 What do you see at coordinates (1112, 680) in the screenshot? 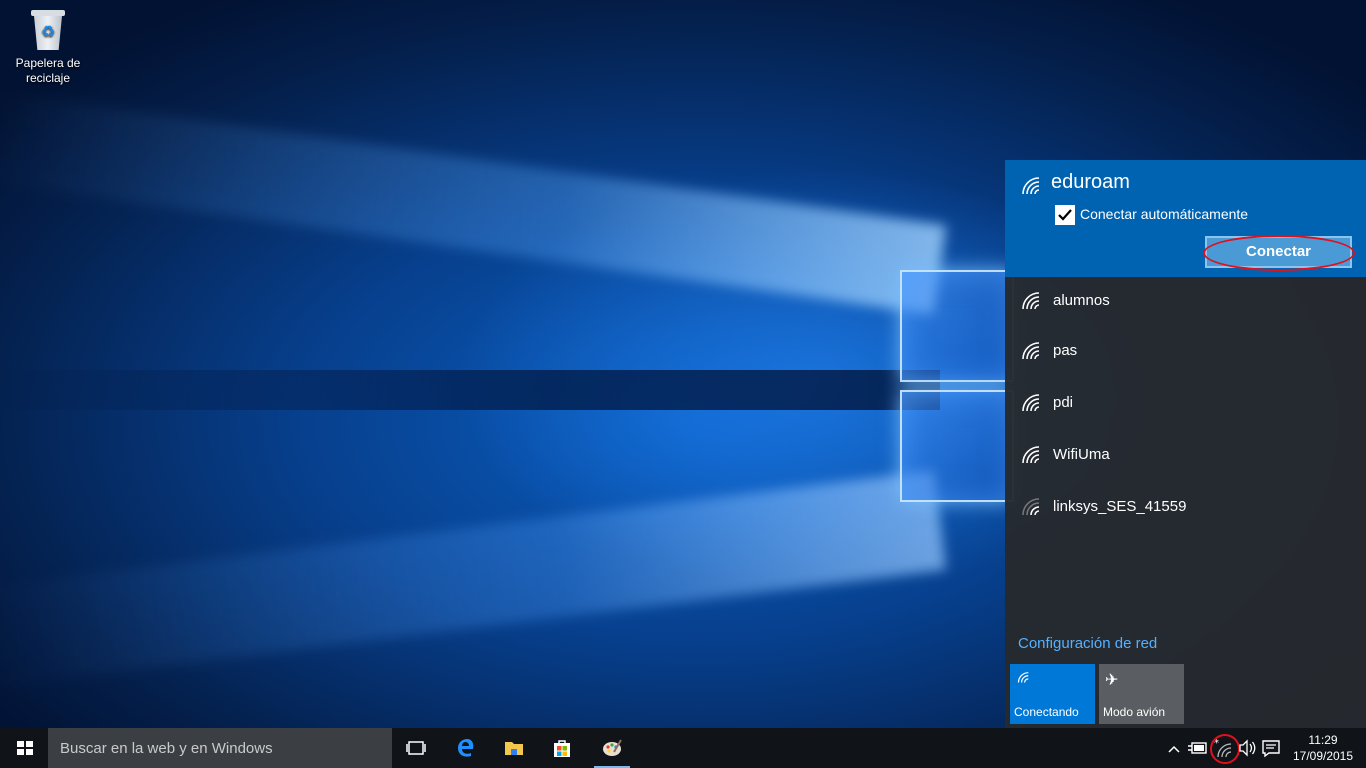
I see `airplane-icon: ✈` at bounding box center [1112, 680].